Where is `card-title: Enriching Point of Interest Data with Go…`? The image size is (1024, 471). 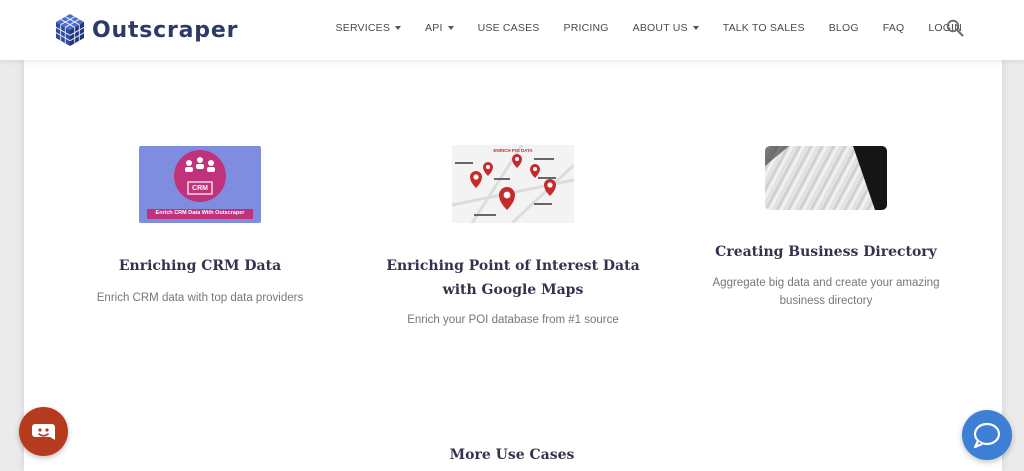
card-title: Enriching Point of Interest Data with Go… is located at coordinates (513, 278).